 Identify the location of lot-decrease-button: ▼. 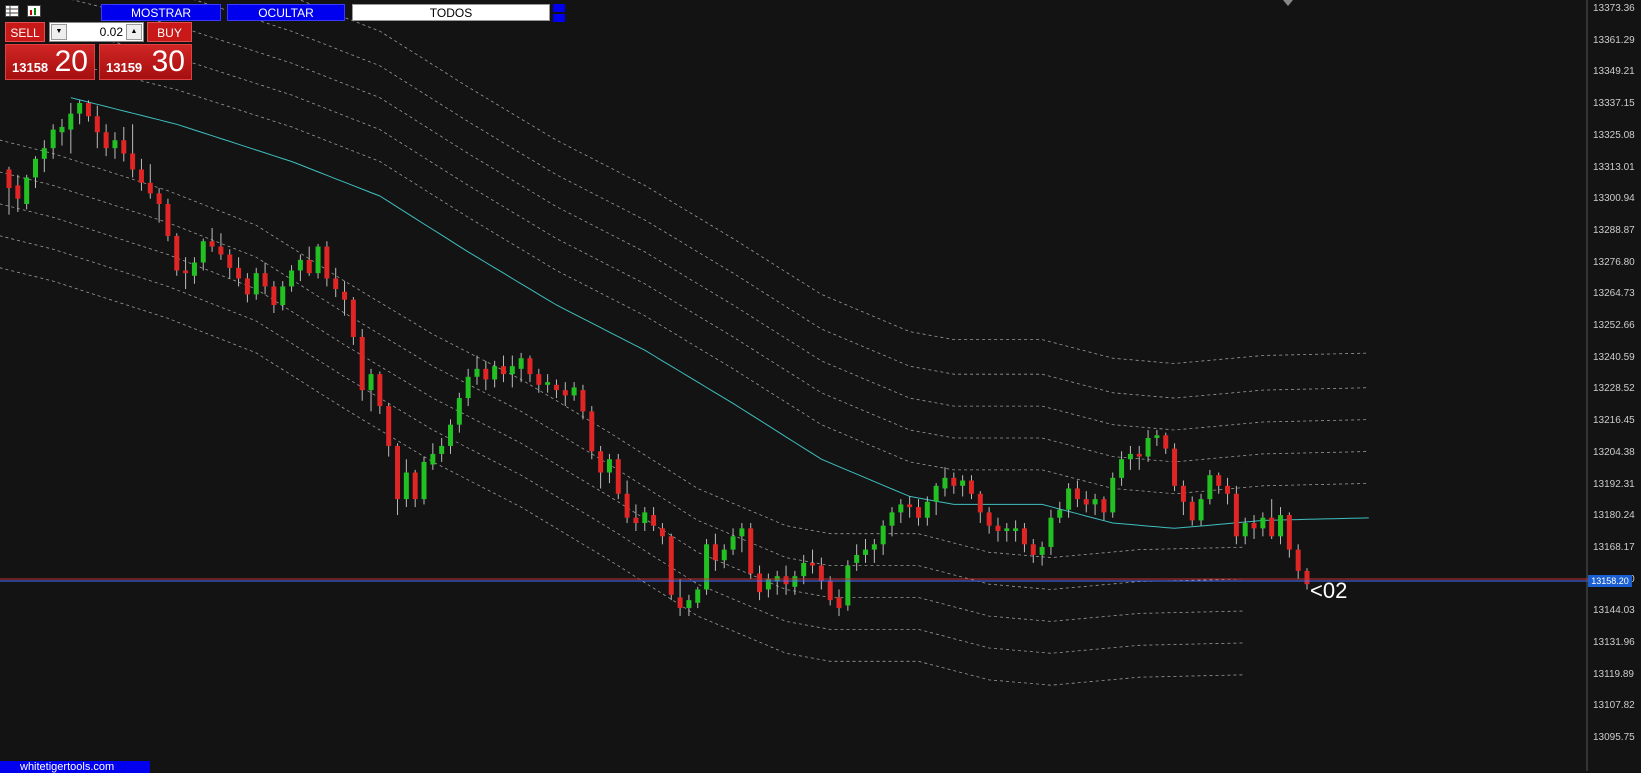
(59, 32).